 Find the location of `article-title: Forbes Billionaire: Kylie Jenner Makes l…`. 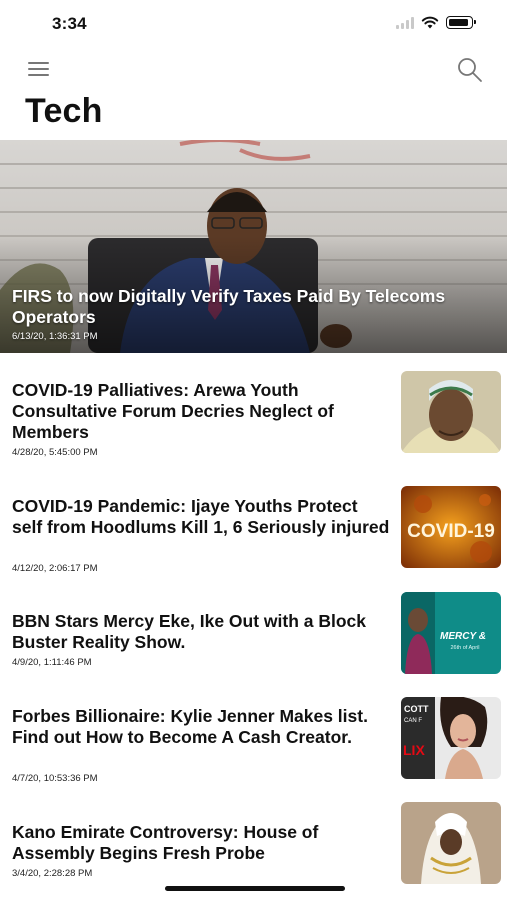

article-title: Forbes Billionaire: Kylie Jenner Makes l… is located at coordinates (190, 726).